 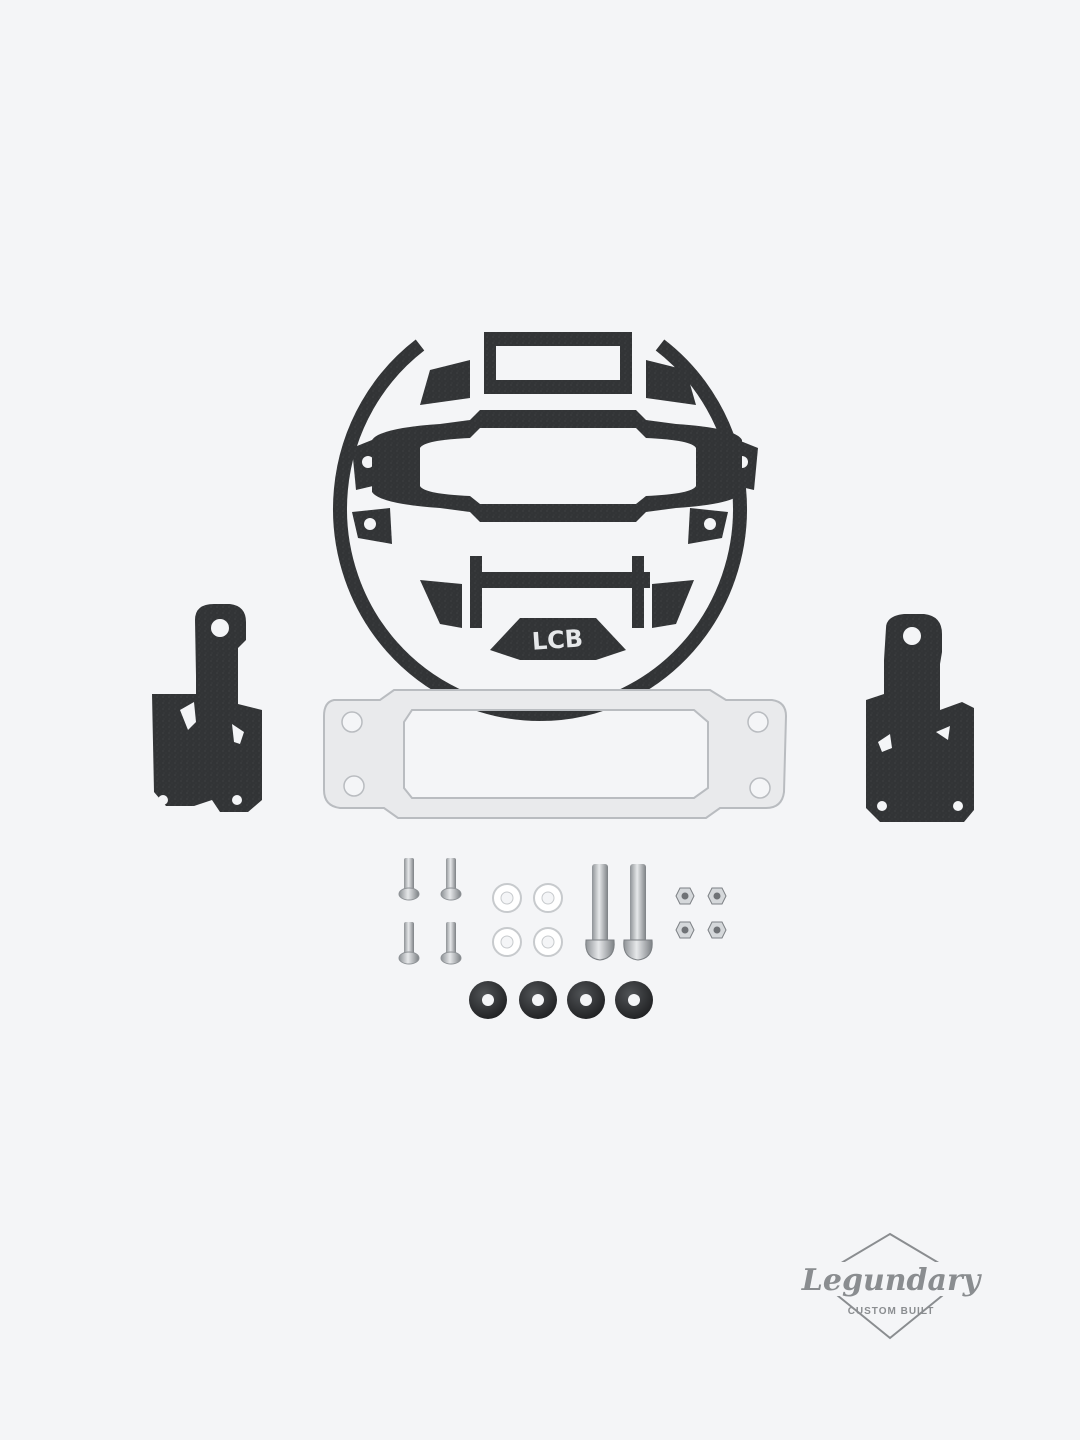 I want to click on nylon-washer-icon, so click(x=527, y=920).